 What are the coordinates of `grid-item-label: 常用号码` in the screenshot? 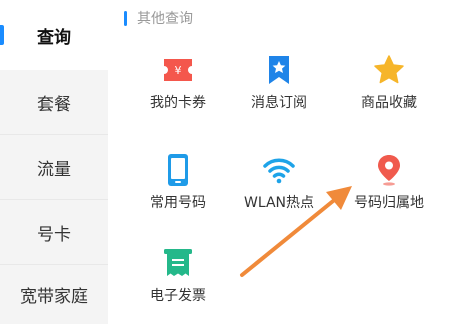 It's located at (178, 203).